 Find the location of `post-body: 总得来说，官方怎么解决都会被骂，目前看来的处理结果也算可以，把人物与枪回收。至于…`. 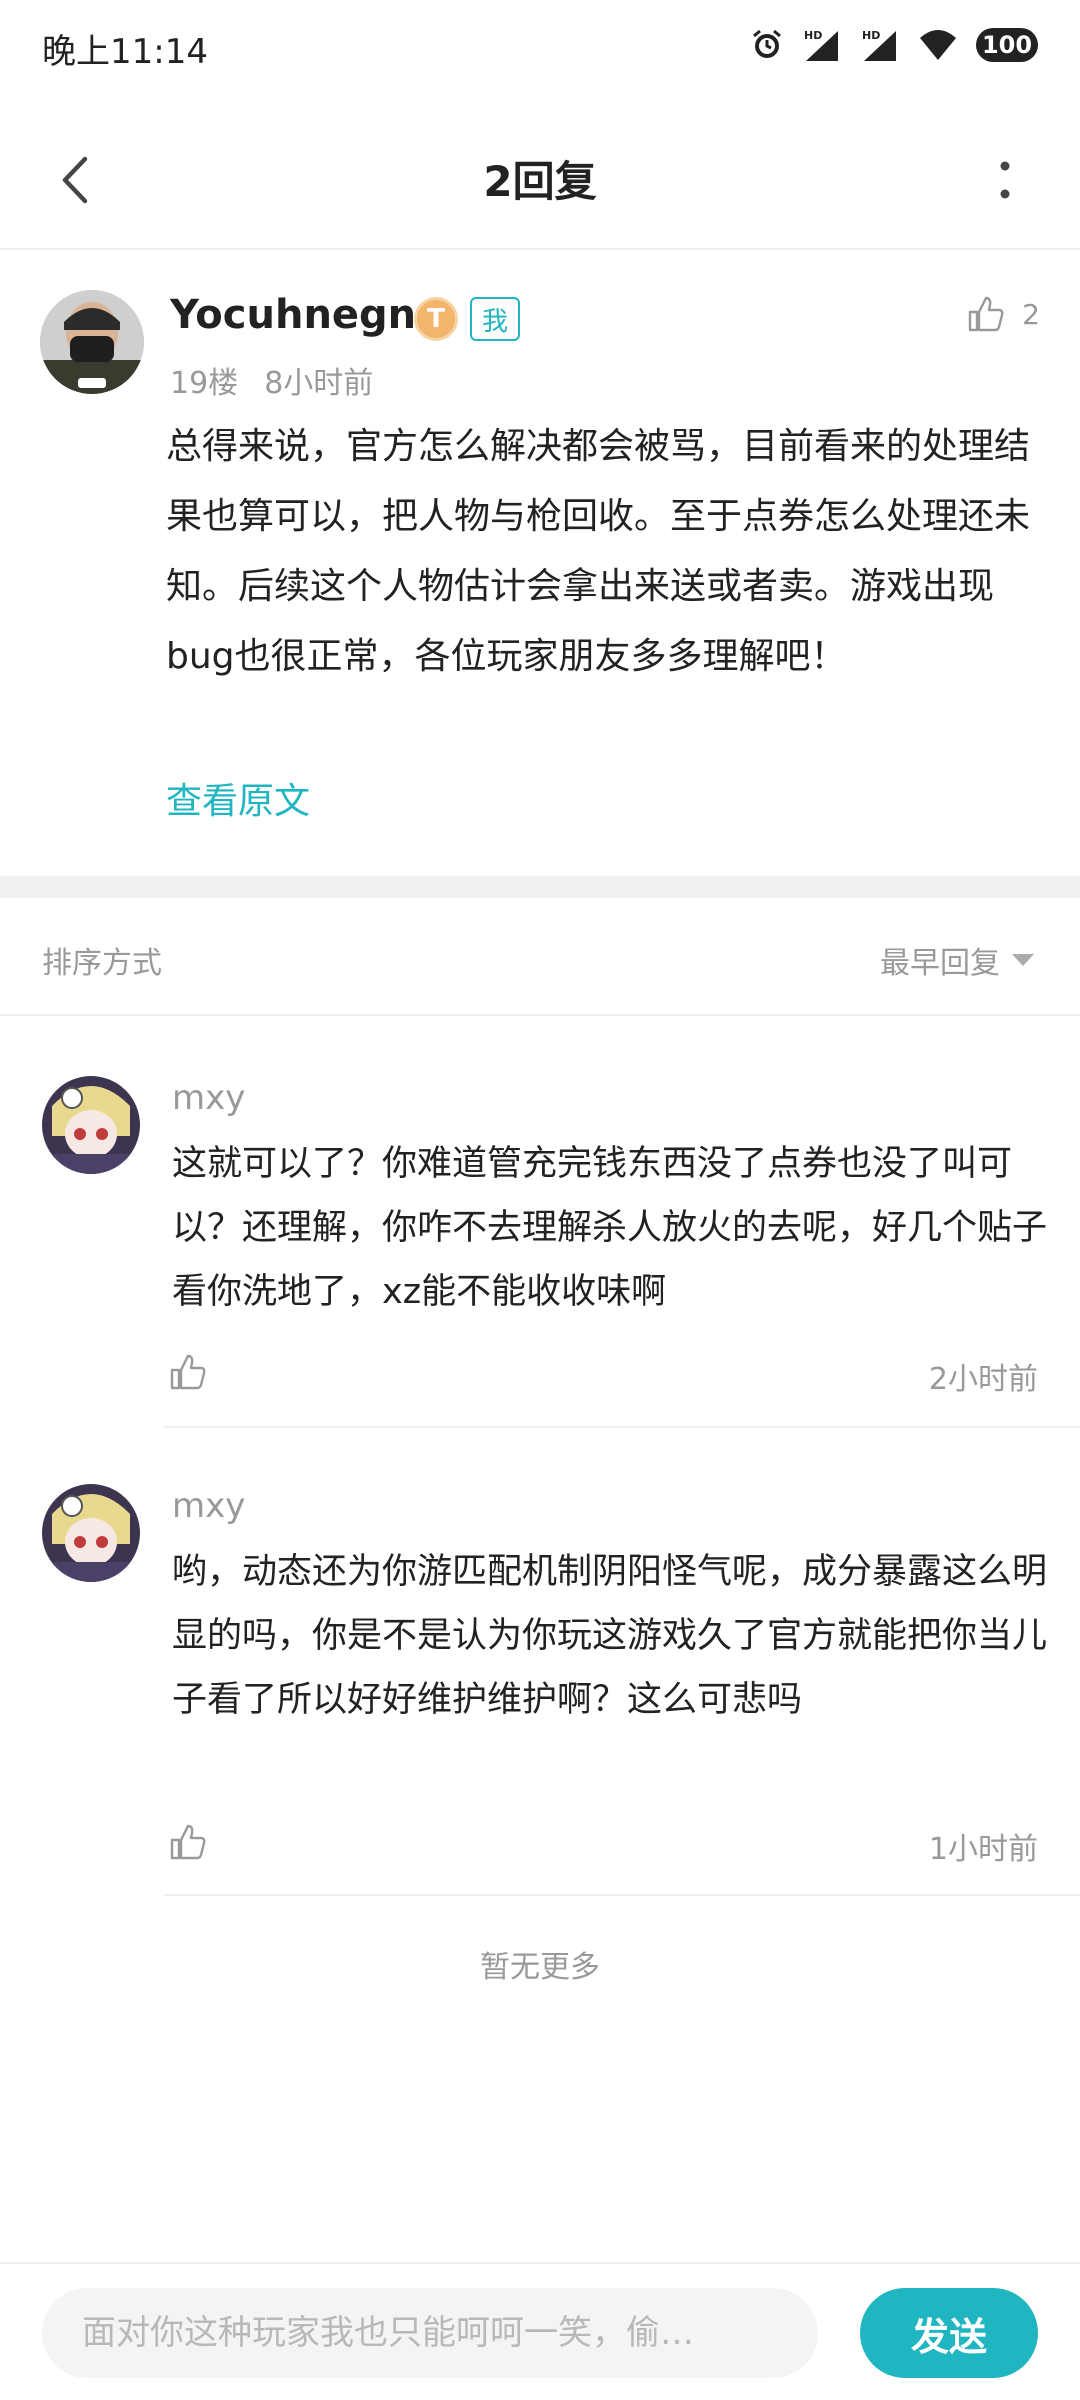

post-body: 总得来说，官方怎么解决都会被骂，目前看来的处理结果也算可以，把人物与枪回收。至于… is located at coordinates (598, 551).